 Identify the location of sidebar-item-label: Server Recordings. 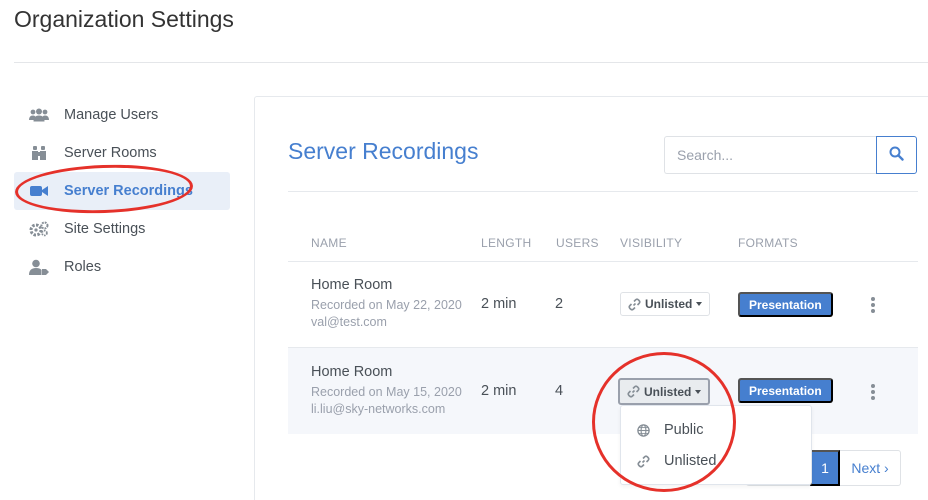
(128, 191).